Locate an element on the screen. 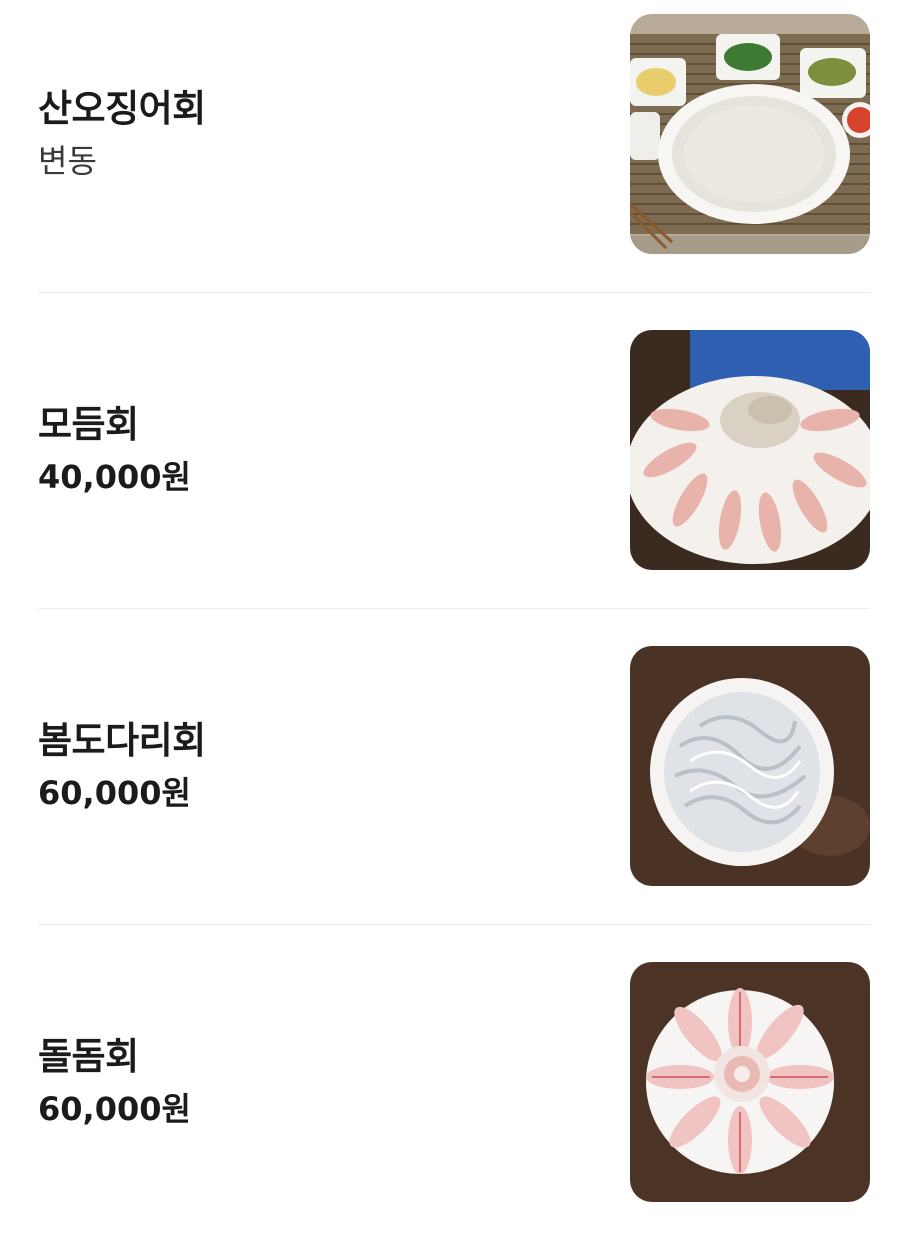  menu-item-text: 돌돔회 60,000원 is located at coordinates (114, 1082).